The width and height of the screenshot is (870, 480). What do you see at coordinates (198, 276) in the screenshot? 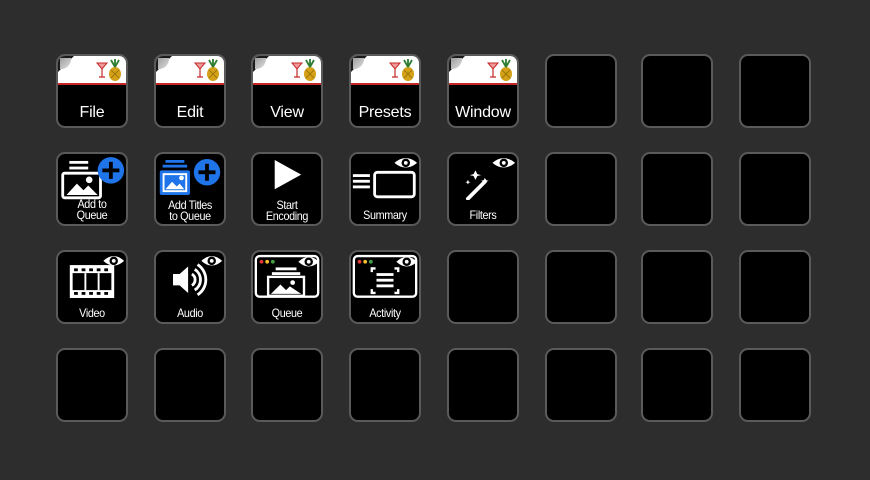
I see `speaker-eye-icon` at bounding box center [198, 276].